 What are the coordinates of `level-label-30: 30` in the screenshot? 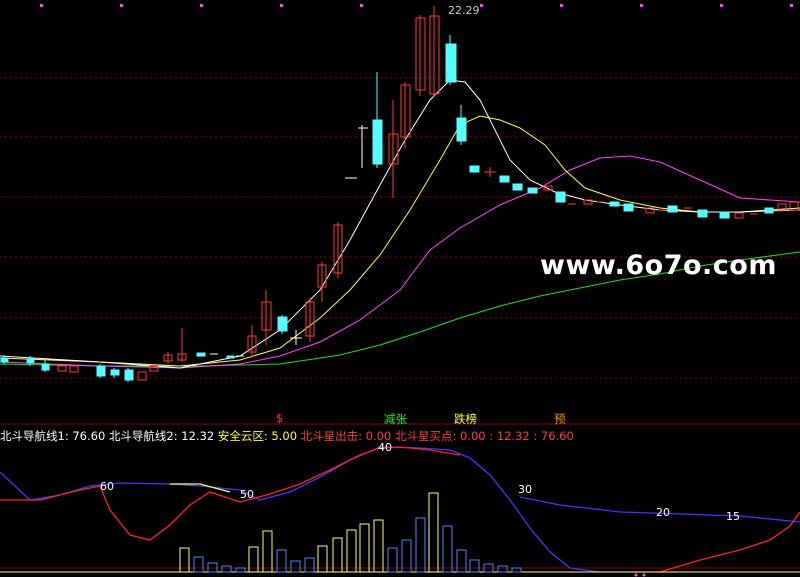 It's located at (525, 489).